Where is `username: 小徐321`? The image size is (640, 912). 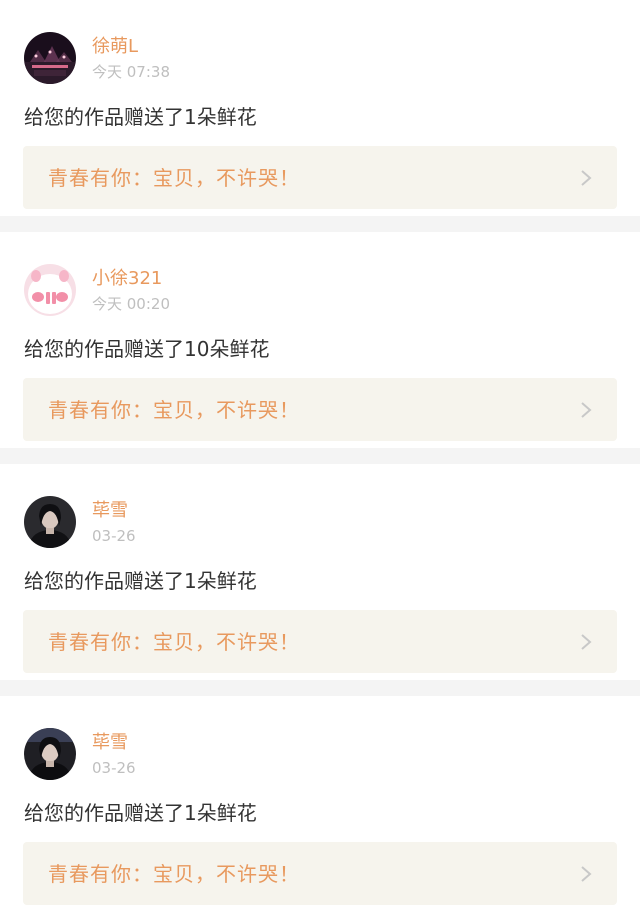
username: 小徐321 is located at coordinates (127, 279).